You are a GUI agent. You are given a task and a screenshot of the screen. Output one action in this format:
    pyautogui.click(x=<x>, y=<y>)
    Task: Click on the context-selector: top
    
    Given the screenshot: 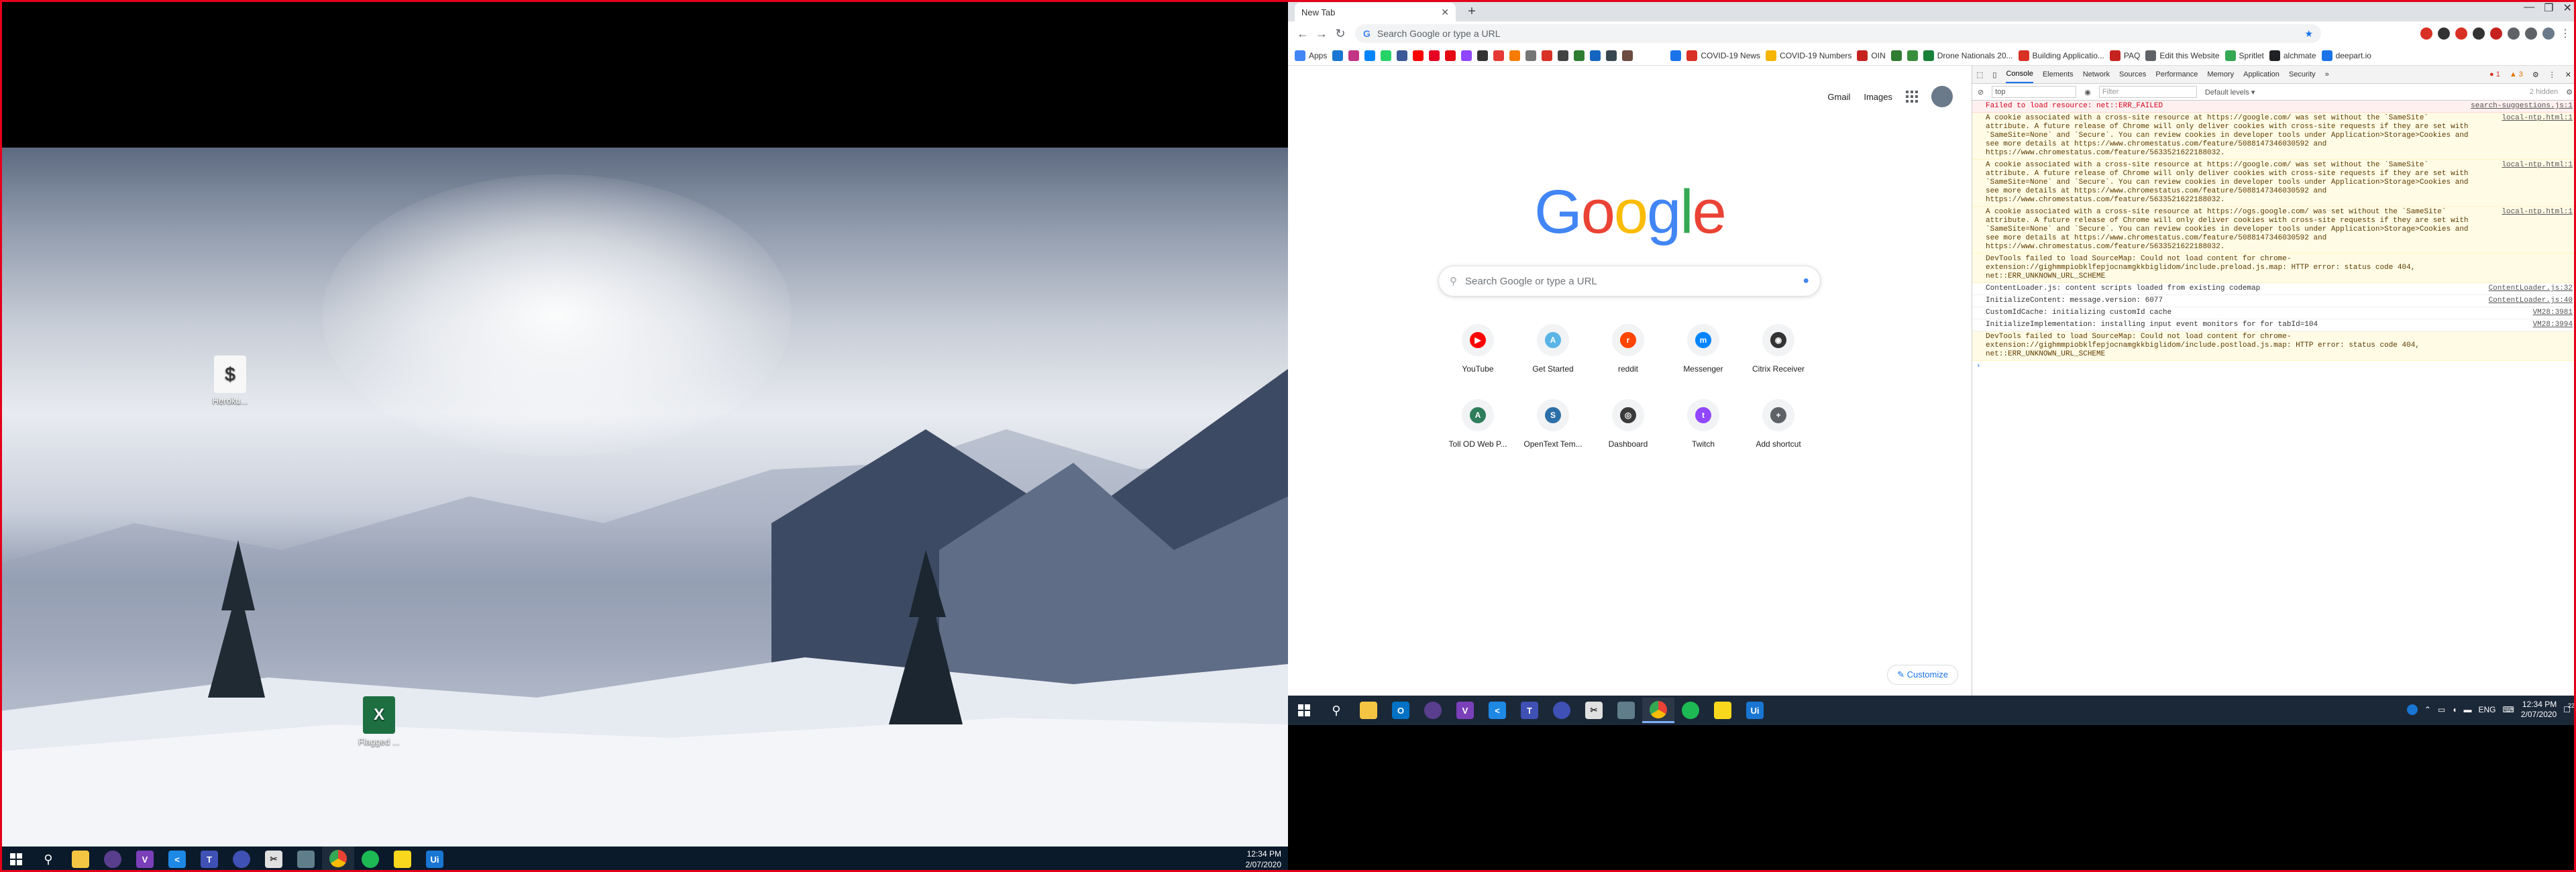 What is the action you would take?
    pyautogui.click(x=2034, y=92)
    